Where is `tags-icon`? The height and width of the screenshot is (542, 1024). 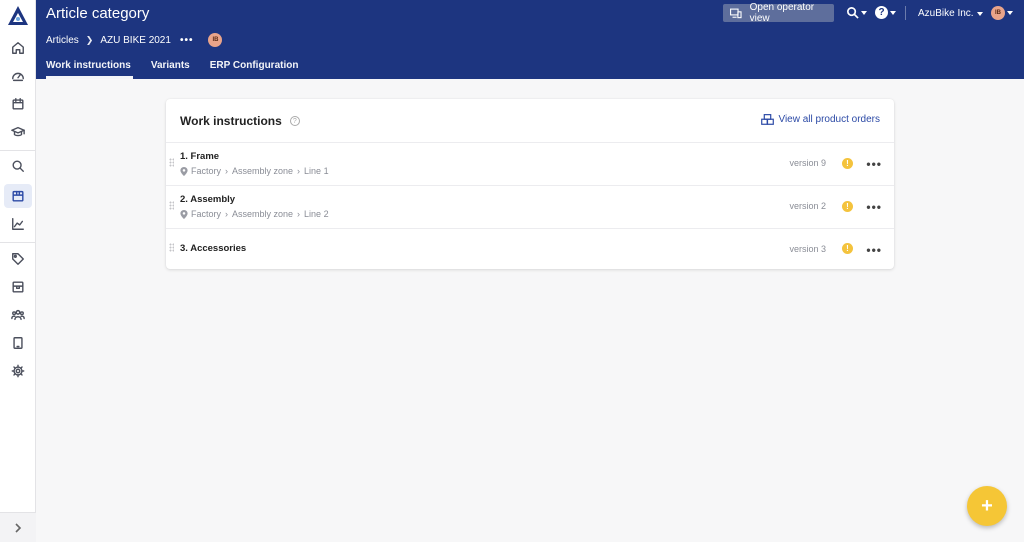 tags-icon is located at coordinates (18, 259).